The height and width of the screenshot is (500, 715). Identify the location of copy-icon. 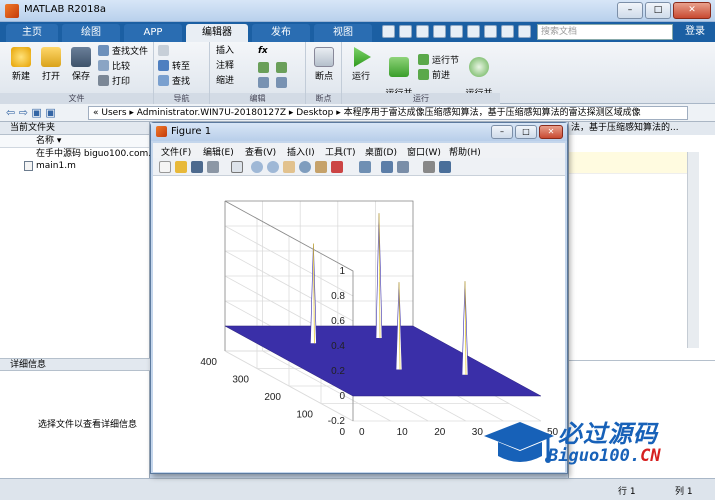
(422, 31).